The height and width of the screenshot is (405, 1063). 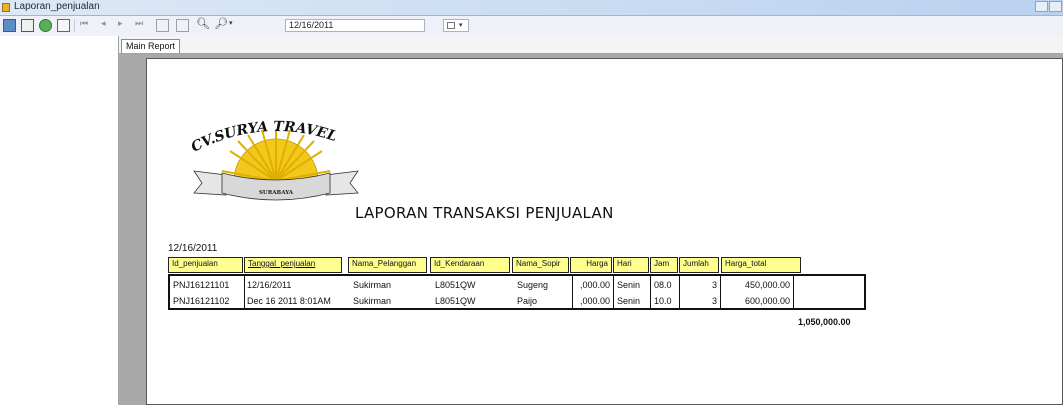 I want to click on column-header: Tanggal_penjualan, so click(x=293, y=265).